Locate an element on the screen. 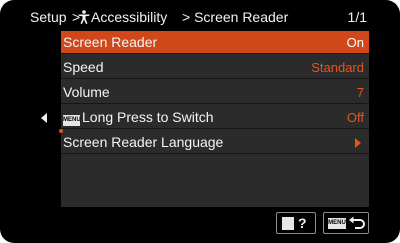 The width and height of the screenshot is (400, 243). menu-back-button: MENU is located at coordinates (346, 223).